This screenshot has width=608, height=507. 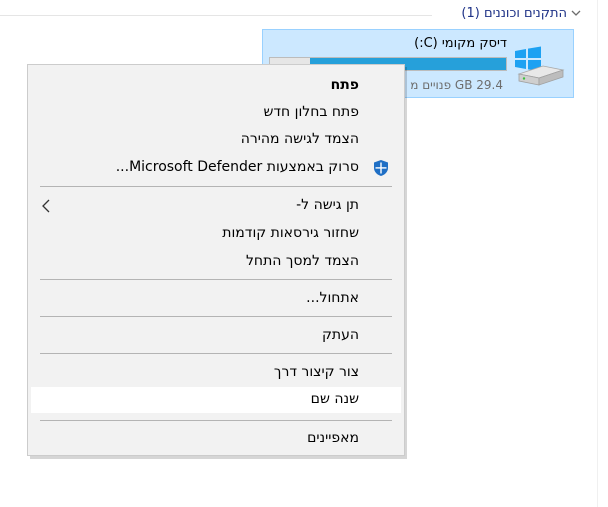 What do you see at coordinates (299, 139) in the screenshot?
I see `menu-item-label: הצמד לגישה מהירה` at bounding box center [299, 139].